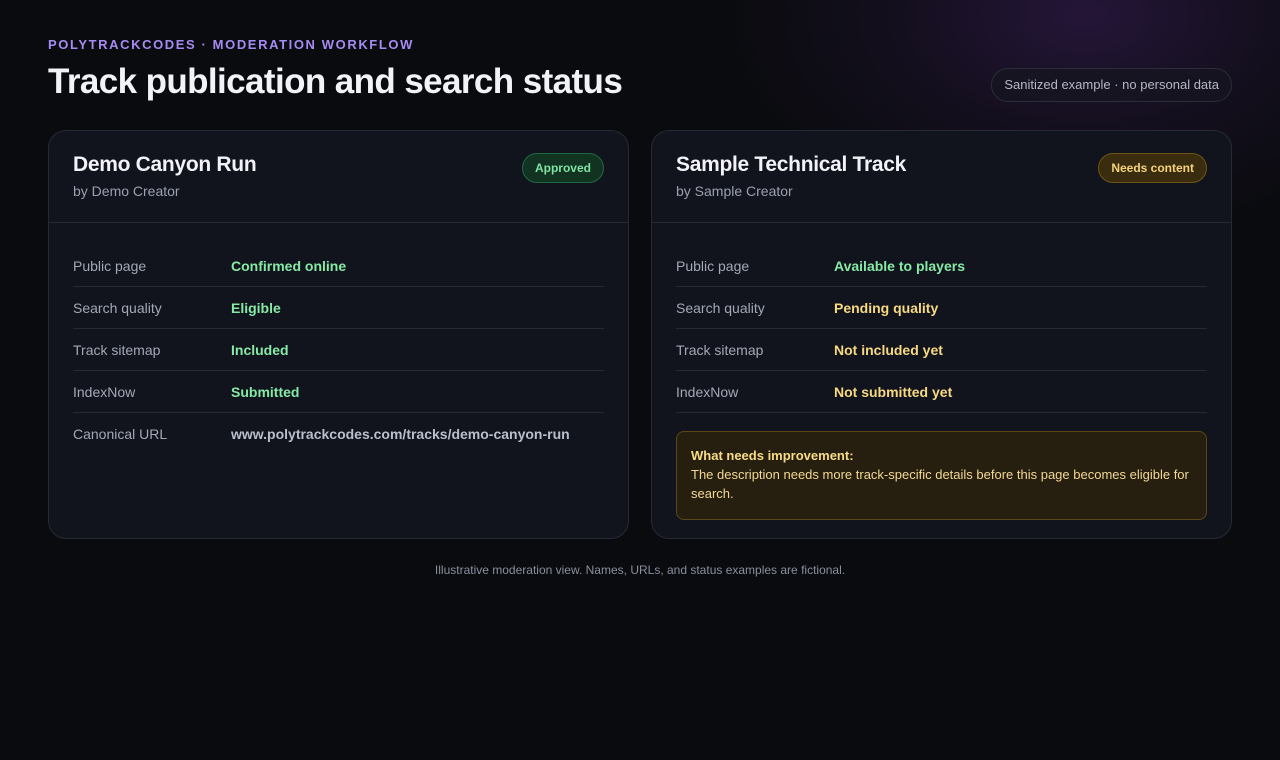  Describe the element at coordinates (734, 191) in the screenshot. I see `track-author: by Sample Creator` at that location.